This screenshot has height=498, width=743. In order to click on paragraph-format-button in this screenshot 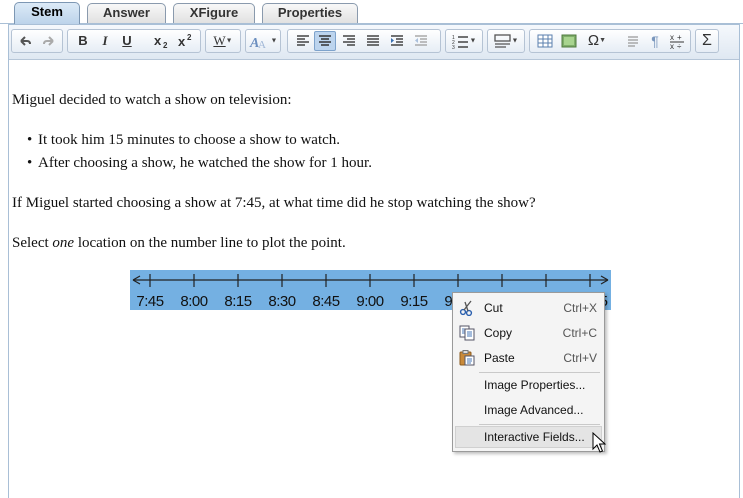, I will do `click(633, 41)`.